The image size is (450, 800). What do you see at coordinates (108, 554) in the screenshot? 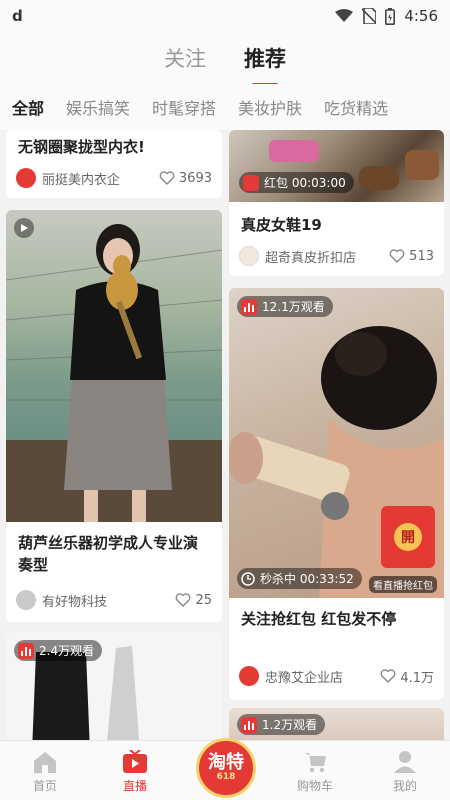
I see `card-title: 葫芦丝乐器初学成人专业演奏型` at bounding box center [108, 554].